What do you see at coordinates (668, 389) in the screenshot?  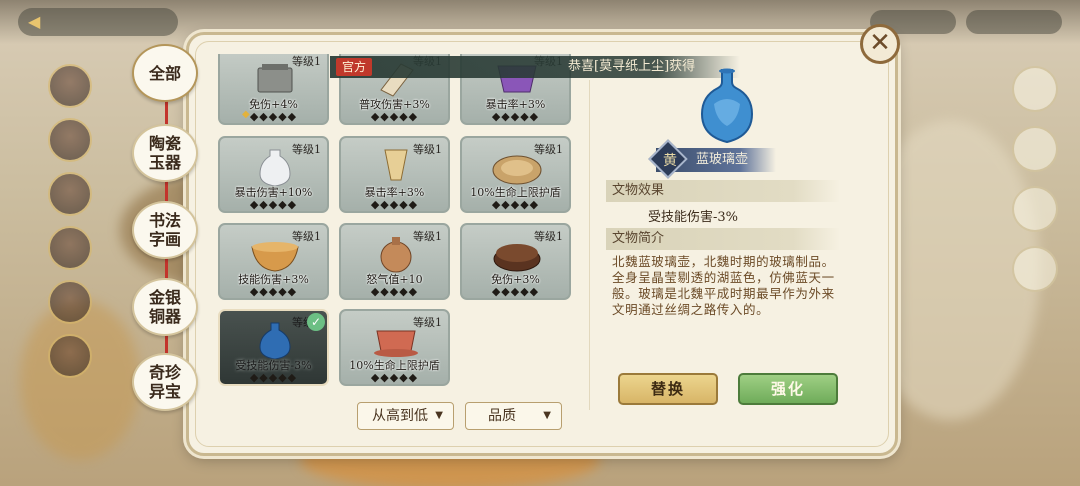 I see `replace-button: 替换` at bounding box center [668, 389].